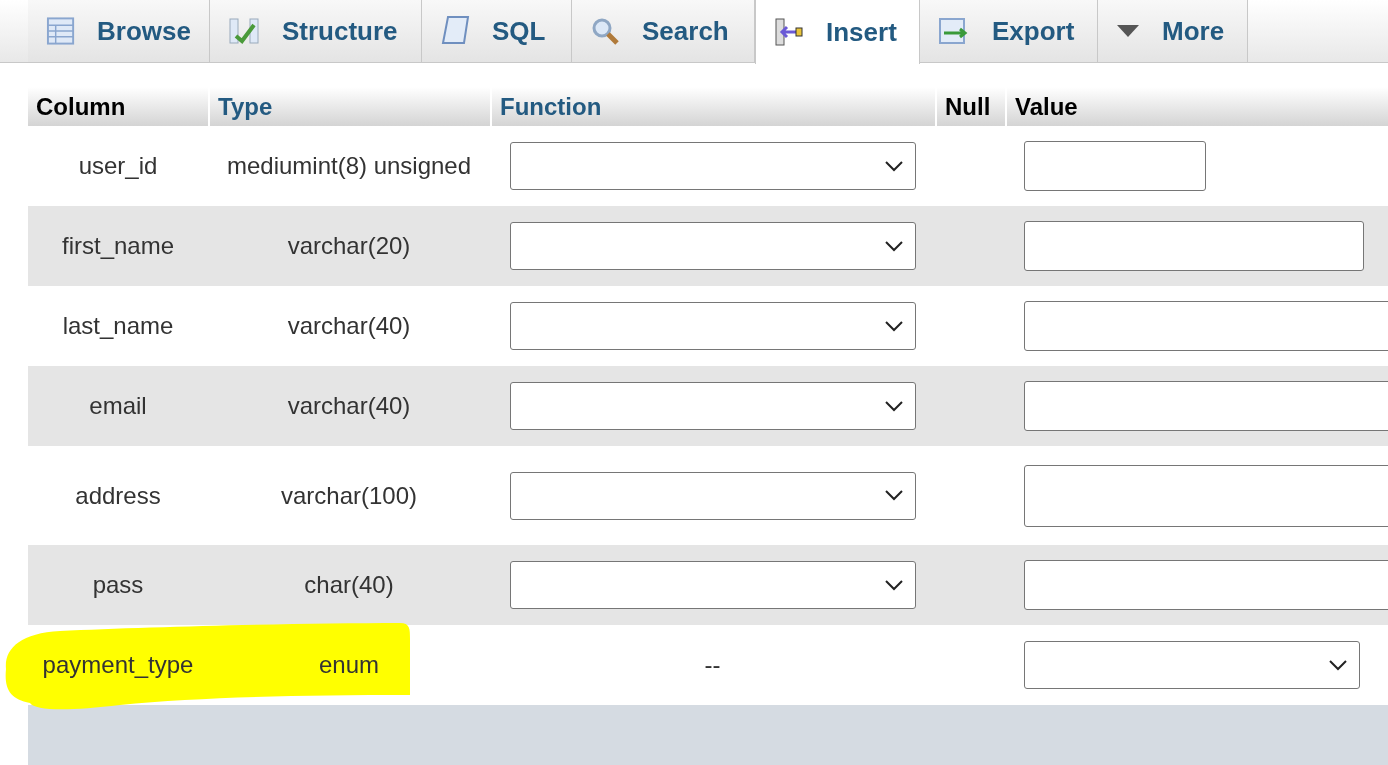  What do you see at coordinates (349, 246) in the screenshot?
I see `column-type: varchar(20)` at bounding box center [349, 246].